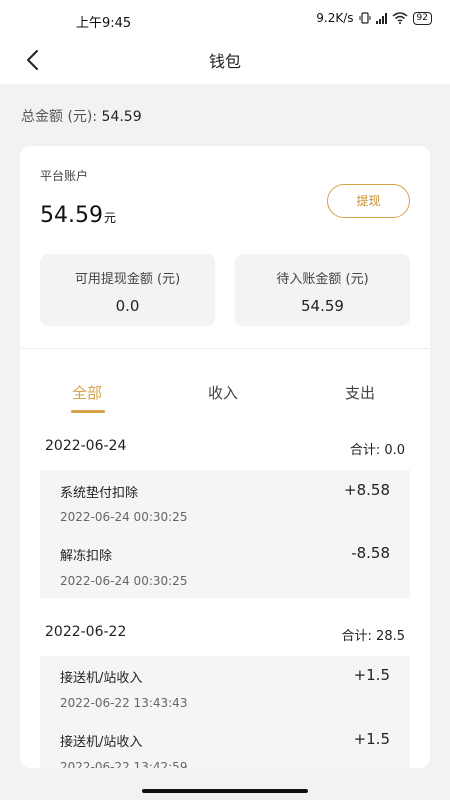 The height and width of the screenshot is (800, 450). What do you see at coordinates (59, 117) in the screenshot?
I see `total-label: 总金额 (元):` at bounding box center [59, 117].